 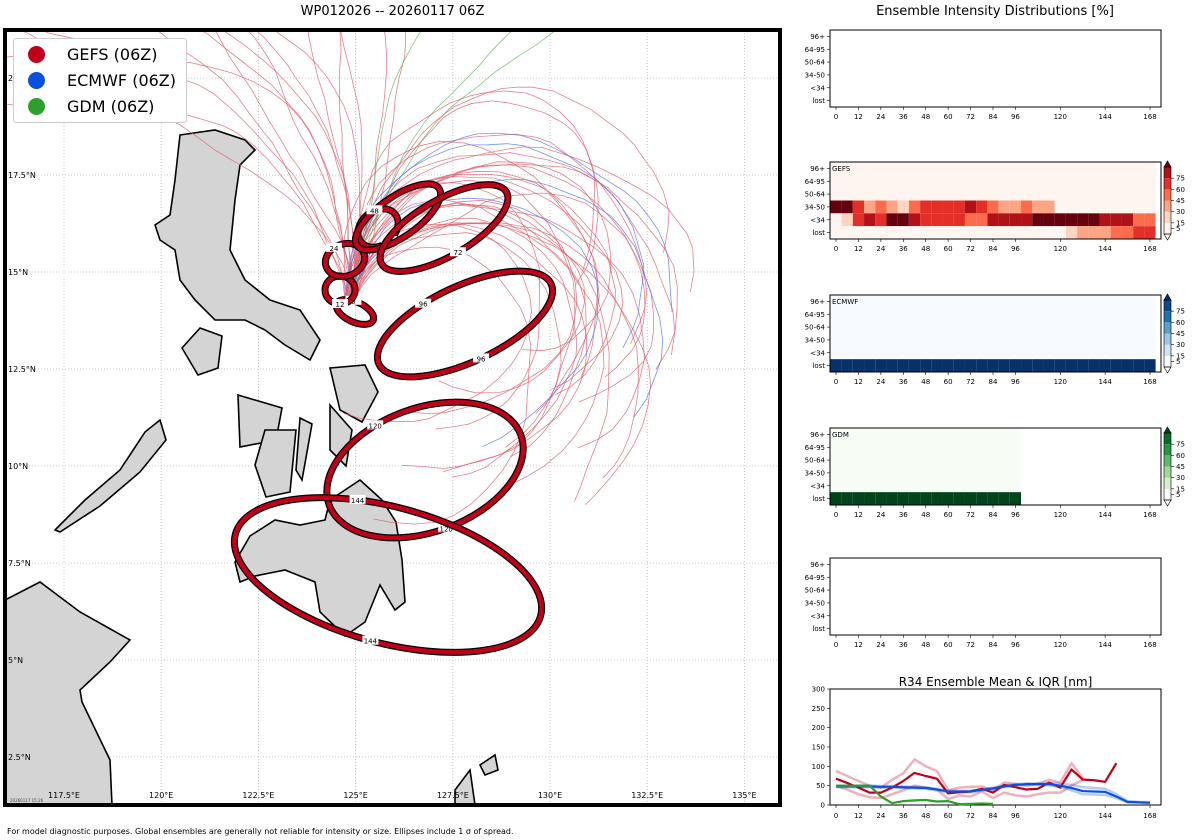 I want to click on colorbar-tick-label: 15, so click(x=1180, y=356).